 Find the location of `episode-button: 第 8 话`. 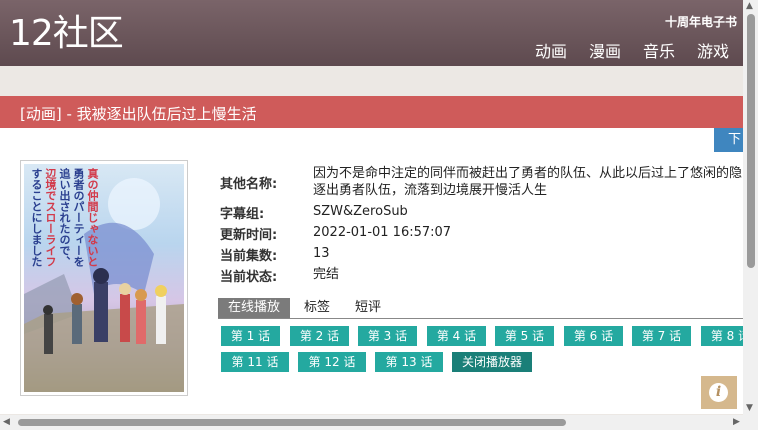

episode-button: 第 8 话 is located at coordinates (722, 336).